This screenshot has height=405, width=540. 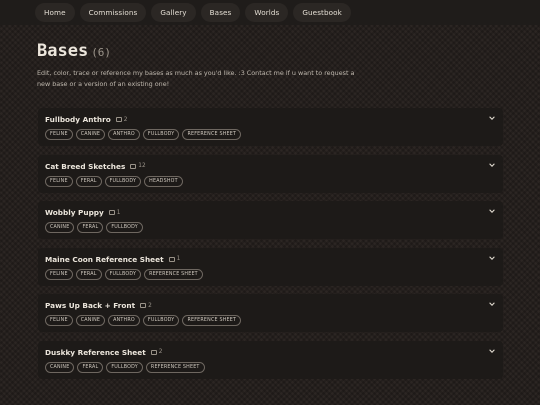 What do you see at coordinates (78, 119) in the screenshot?
I see `card-title: Fullbody Anthro` at bounding box center [78, 119].